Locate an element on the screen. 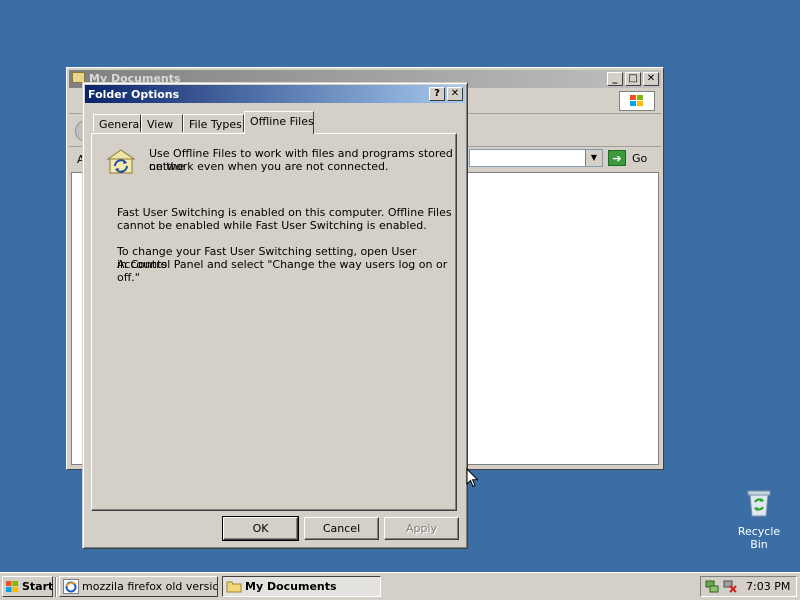  windows-flag-icon is located at coordinates (12, 586).